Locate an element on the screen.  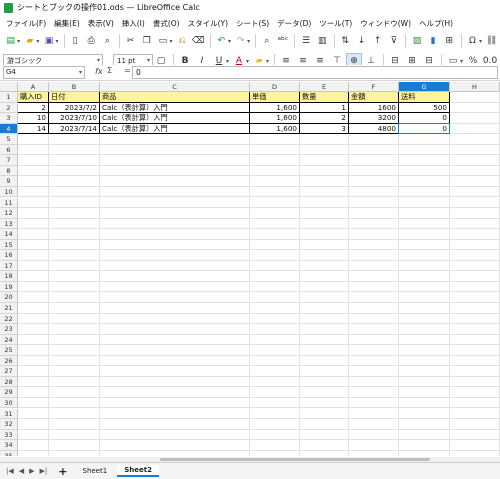
cell-f27 is located at coordinates (374, 371).